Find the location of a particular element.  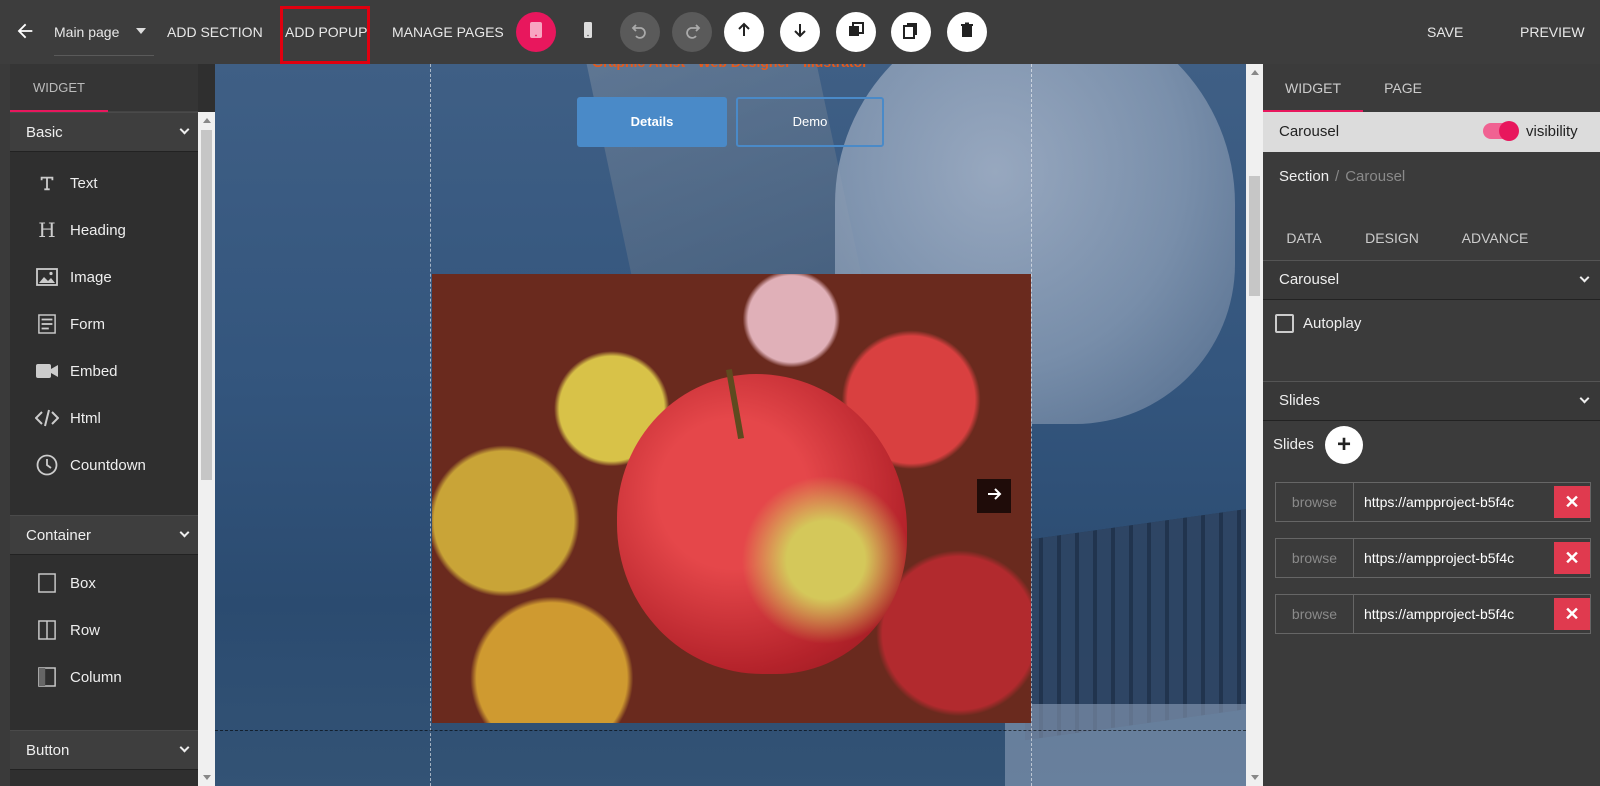

box-icon is located at coordinates (47, 583).